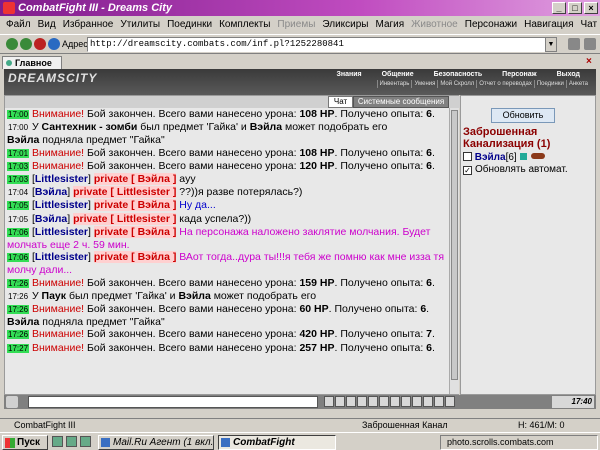 This screenshot has height=450, width=600. I want to click on address-dropdown-icon: ▼, so click(551, 44).